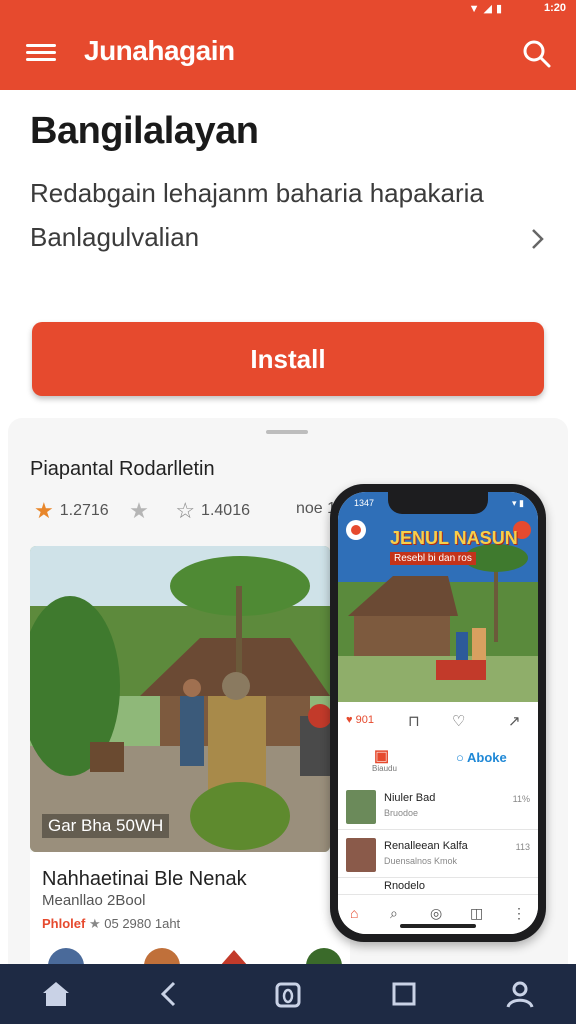 The image size is (576, 1024). I want to click on list-item: Niuler Bad Bruodoe 11%, so click(438, 806).